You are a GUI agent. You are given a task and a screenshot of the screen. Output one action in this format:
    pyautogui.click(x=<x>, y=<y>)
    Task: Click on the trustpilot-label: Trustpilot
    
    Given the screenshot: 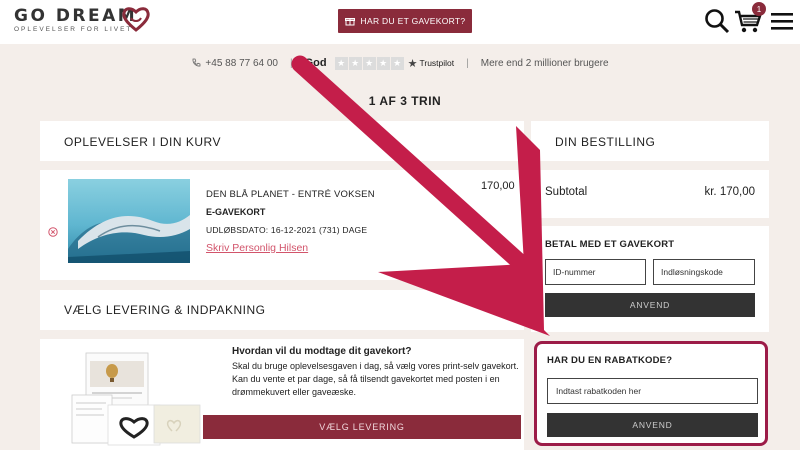 What is the action you would take?
    pyautogui.click(x=437, y=63)
    